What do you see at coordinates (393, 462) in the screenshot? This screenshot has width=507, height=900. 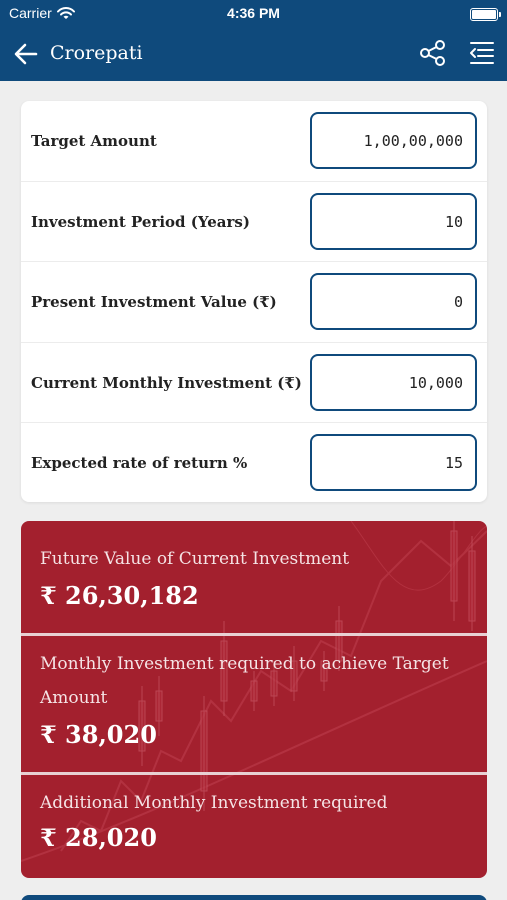 I see `return-rate-input` at bounding box center [393, 462].